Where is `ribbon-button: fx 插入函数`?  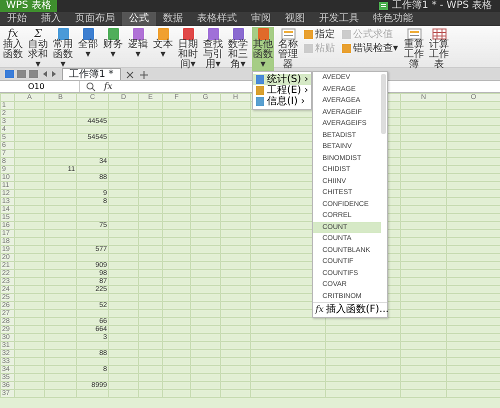 ribbon-button: fx 插入函数 is located at coordinates (13, 44).